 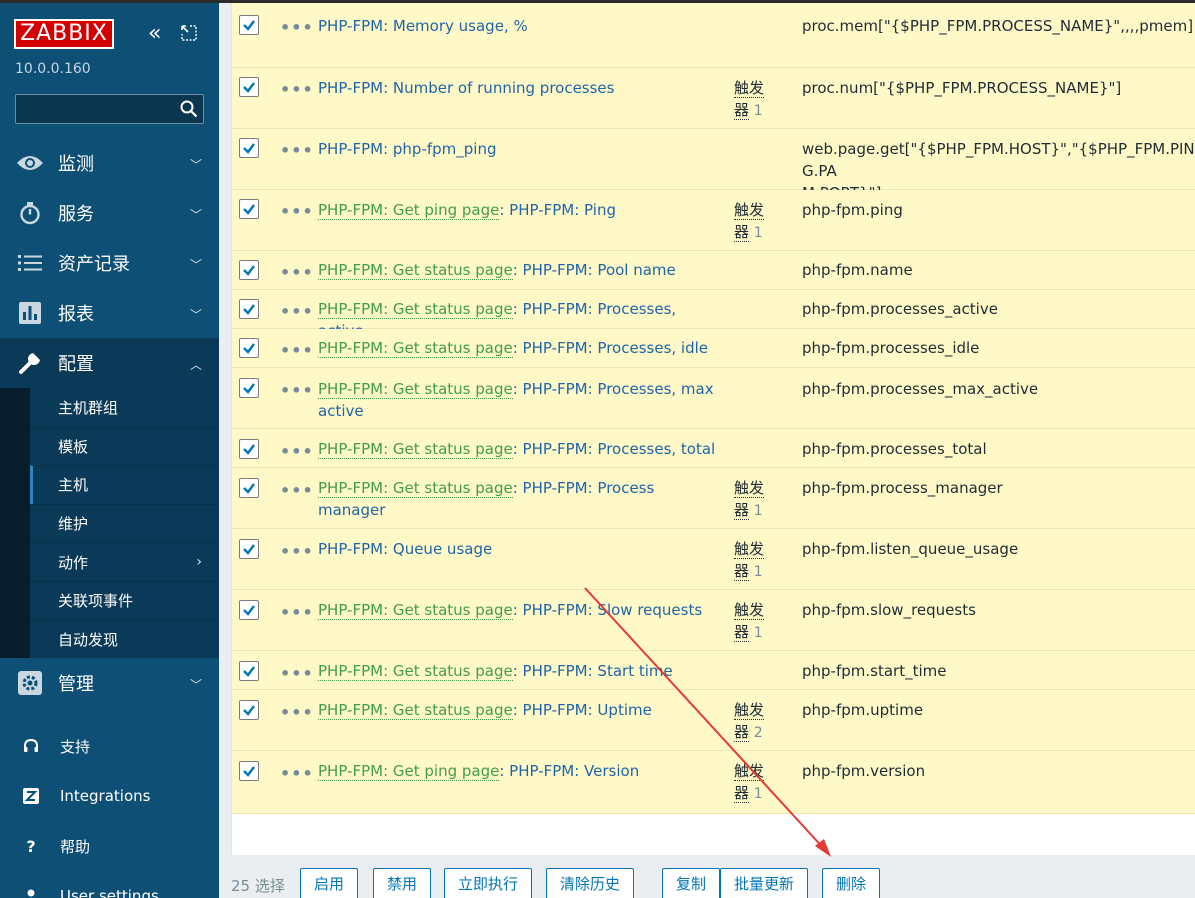 What do you see at coordinates (124, 446) in the screenshot?
I see `submenu-templates: 模板` at bounding box center [124, 446].